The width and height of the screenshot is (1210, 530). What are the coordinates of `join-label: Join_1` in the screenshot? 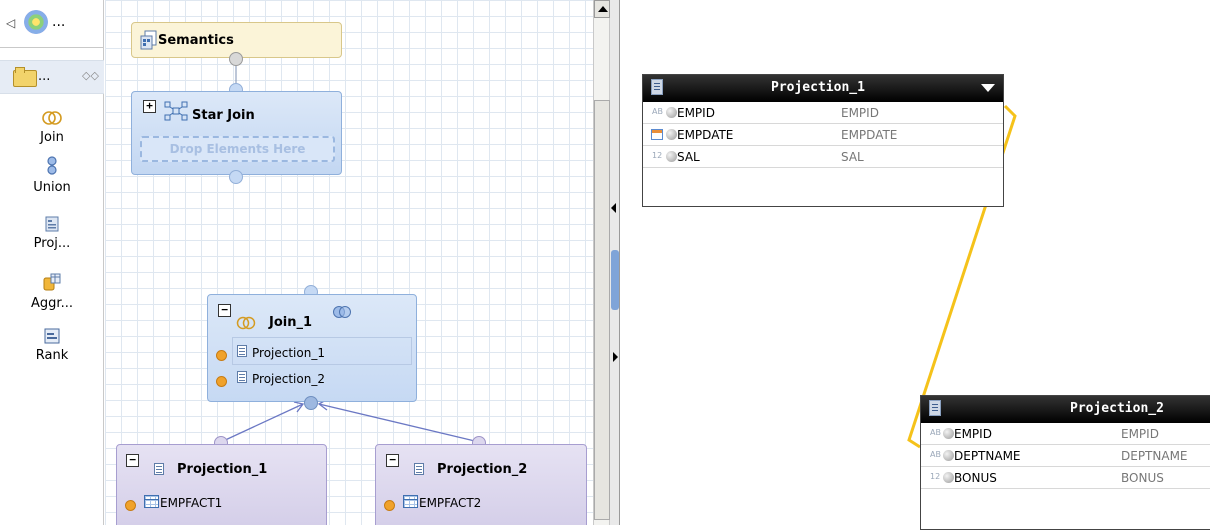 It's located at (291, 322).